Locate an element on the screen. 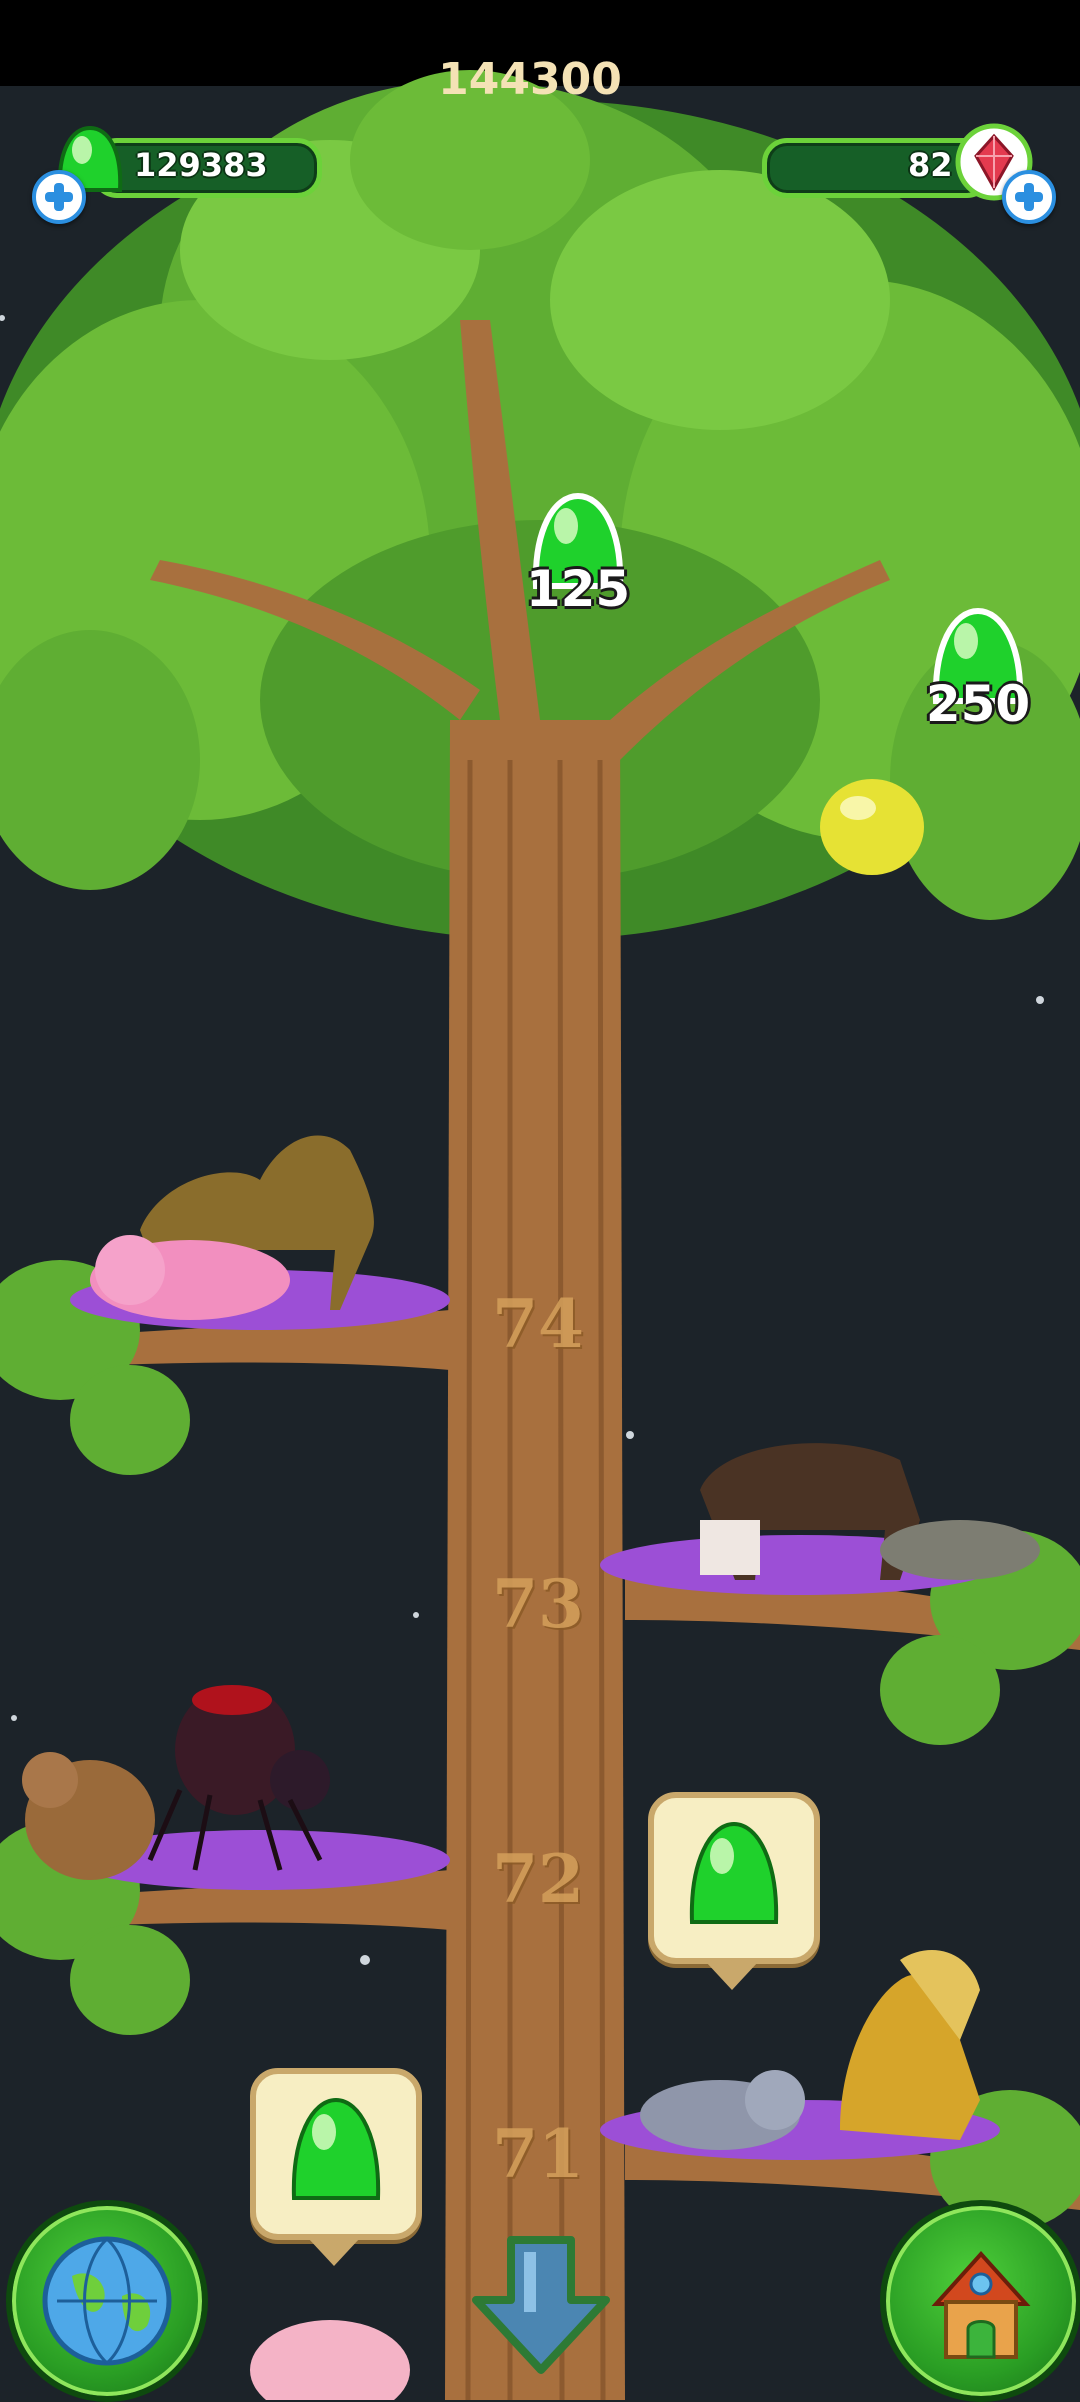  creature-cat is located at coordinates (722, 2110).